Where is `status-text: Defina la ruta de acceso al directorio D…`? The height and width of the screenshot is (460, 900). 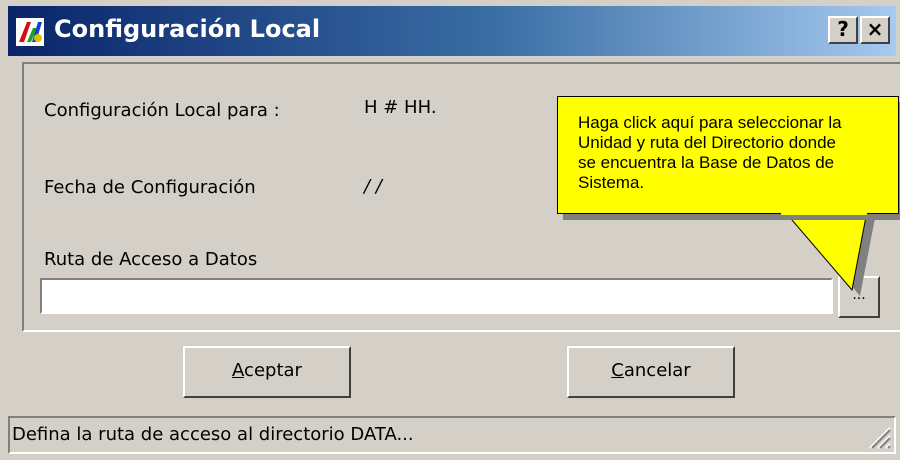
status-text: Defina la ruta de acceso al directorio D… is located at coordinates (213, 434).